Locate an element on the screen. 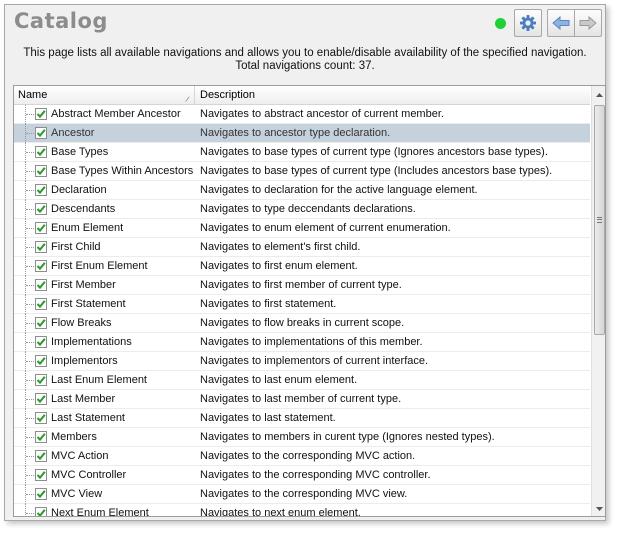  navigation-name: Descendants is located at coordinates (83, 209).